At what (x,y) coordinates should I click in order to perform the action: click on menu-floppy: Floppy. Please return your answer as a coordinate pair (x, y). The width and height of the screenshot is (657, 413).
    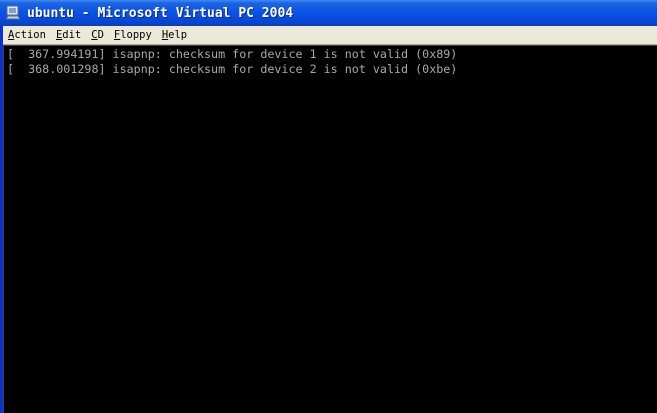
    Looking at the image, I should click on (133, 35).